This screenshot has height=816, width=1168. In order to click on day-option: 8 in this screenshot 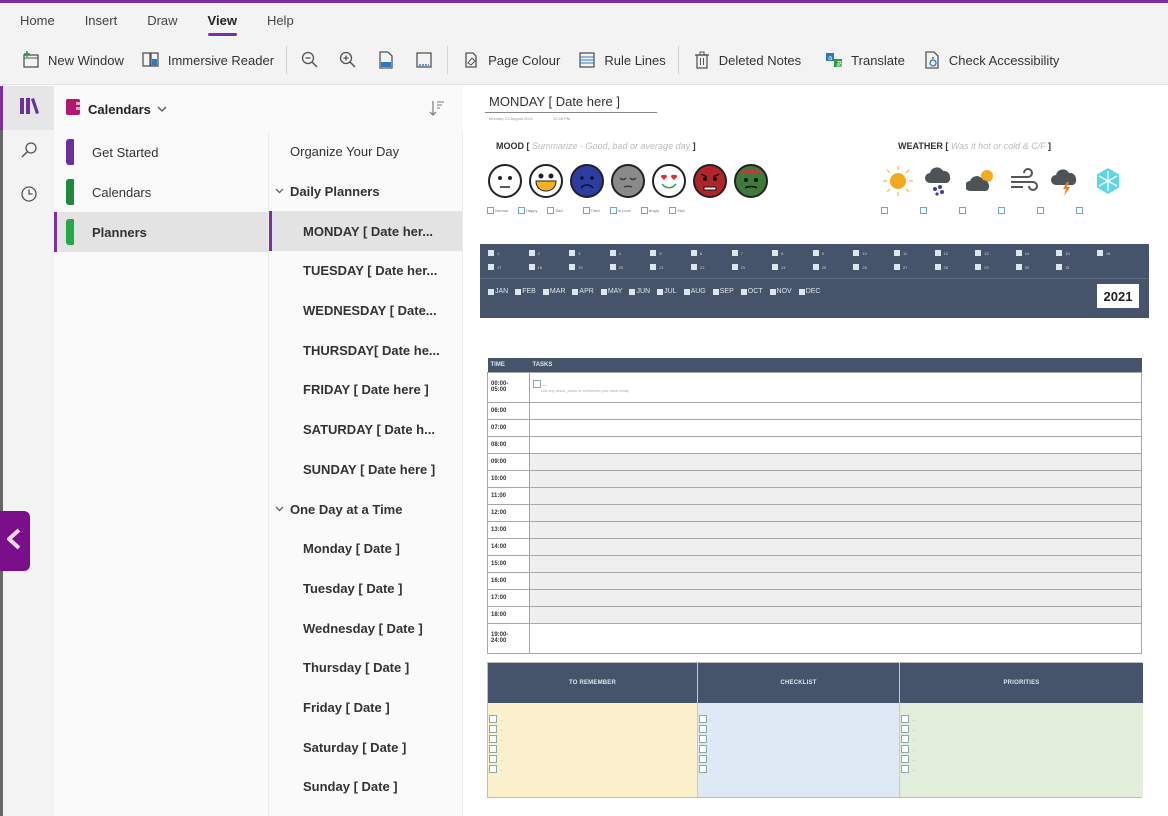, I will do `click(792, 253)`.